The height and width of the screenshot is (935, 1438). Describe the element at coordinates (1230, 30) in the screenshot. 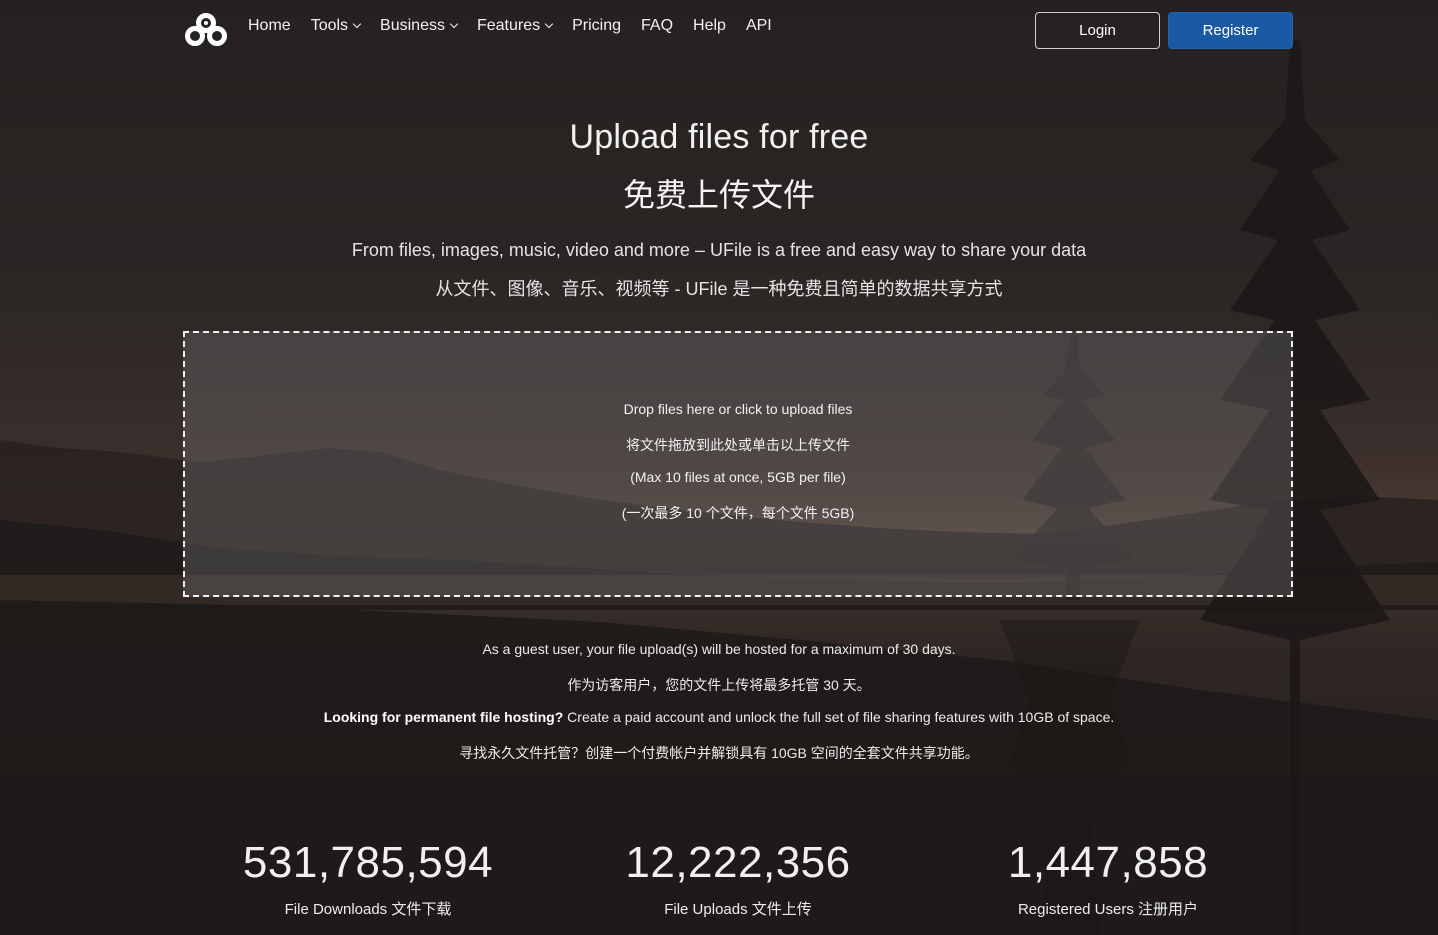

I see `register-button: Register` at that location.